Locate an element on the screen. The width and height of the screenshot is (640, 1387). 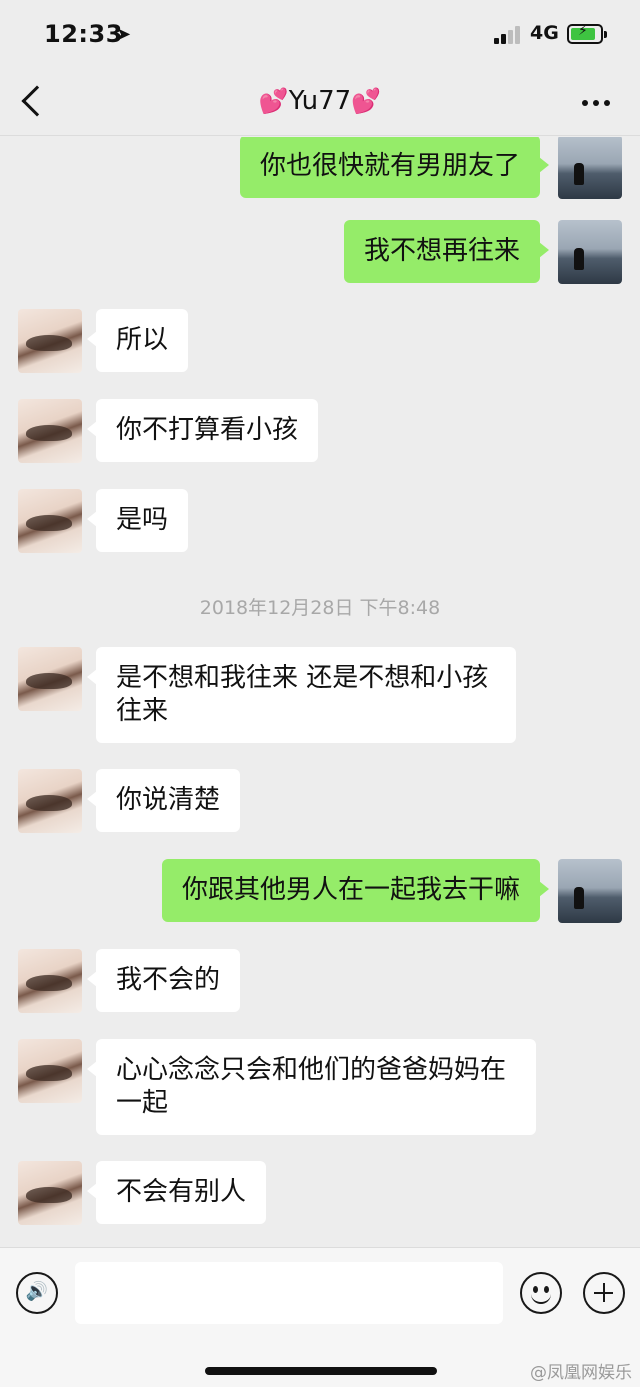
watermark-text: @凤凰网娱乐 is located at coordinates (581, 1373).